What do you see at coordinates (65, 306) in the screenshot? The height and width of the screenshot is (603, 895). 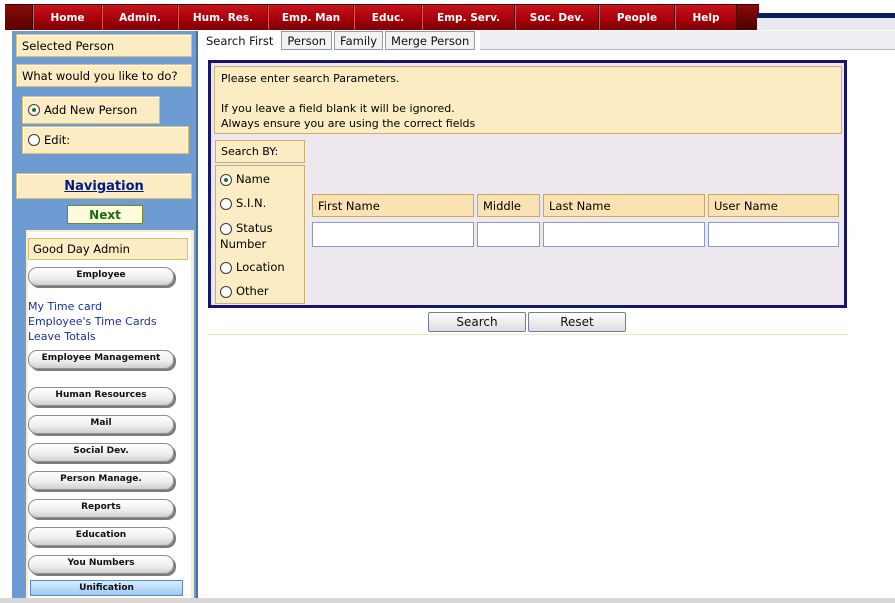 I see `my-time-card-link: My Time card` at bounding box center [65, 306].